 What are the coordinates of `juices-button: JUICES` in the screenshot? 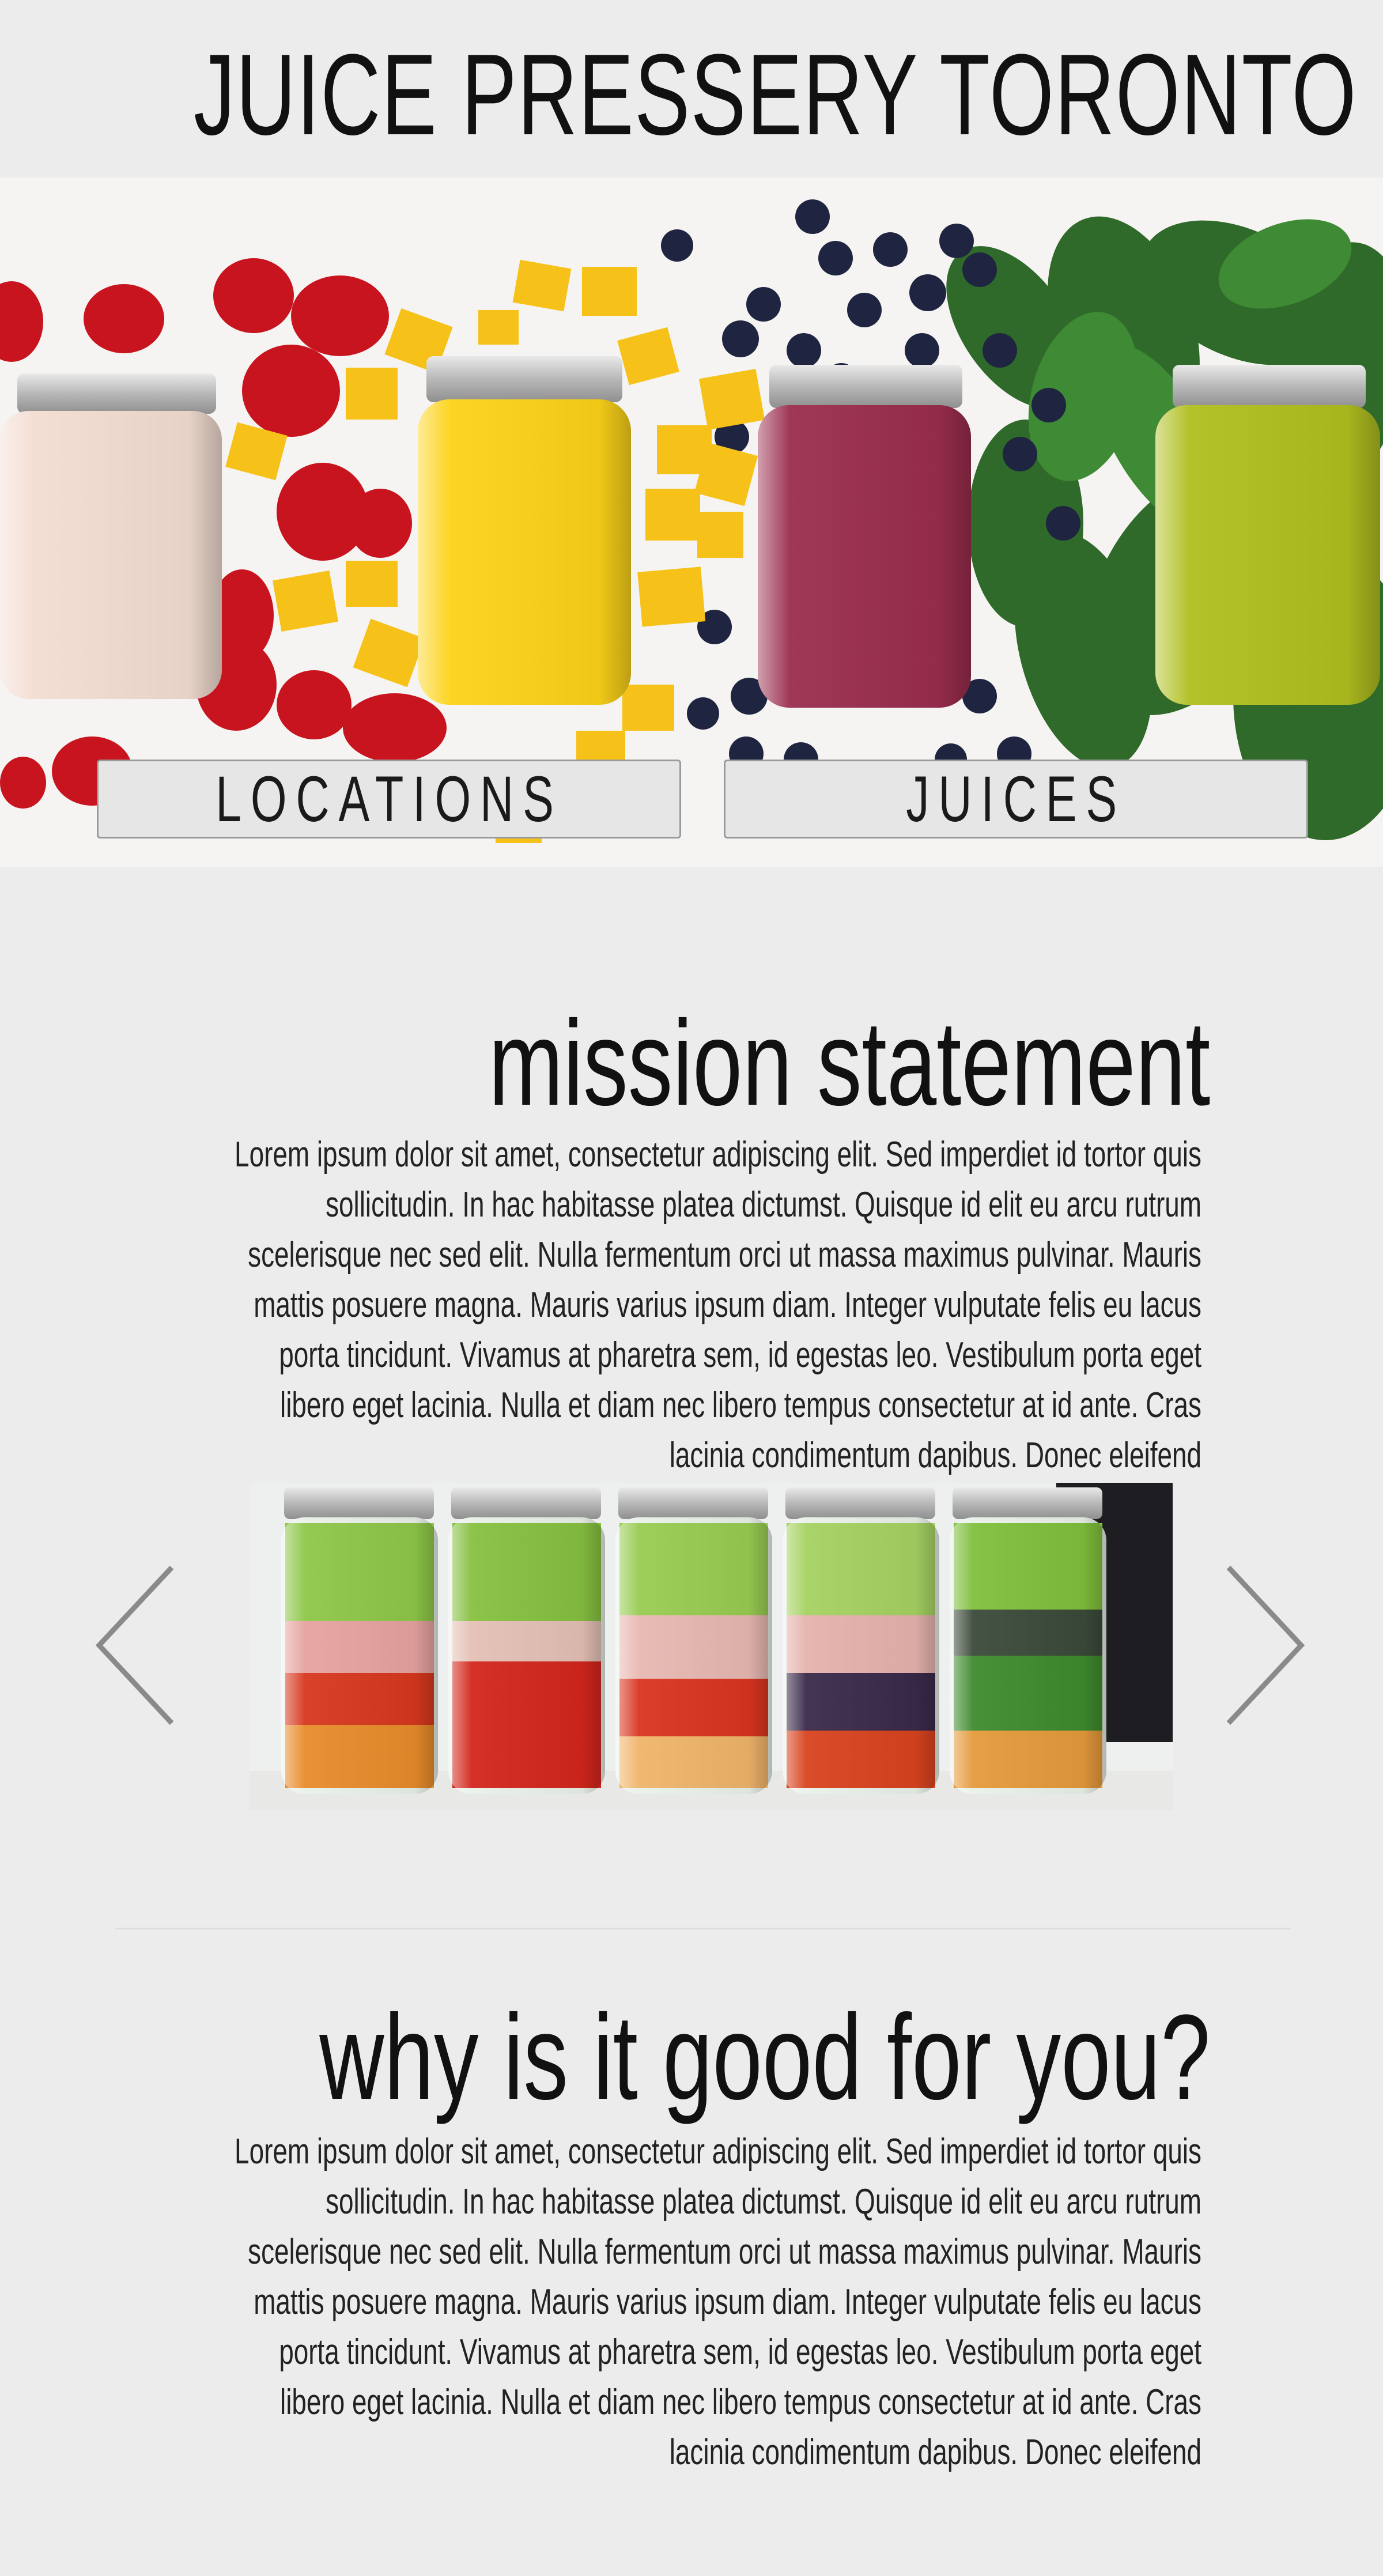 It's located at (1016, 799).